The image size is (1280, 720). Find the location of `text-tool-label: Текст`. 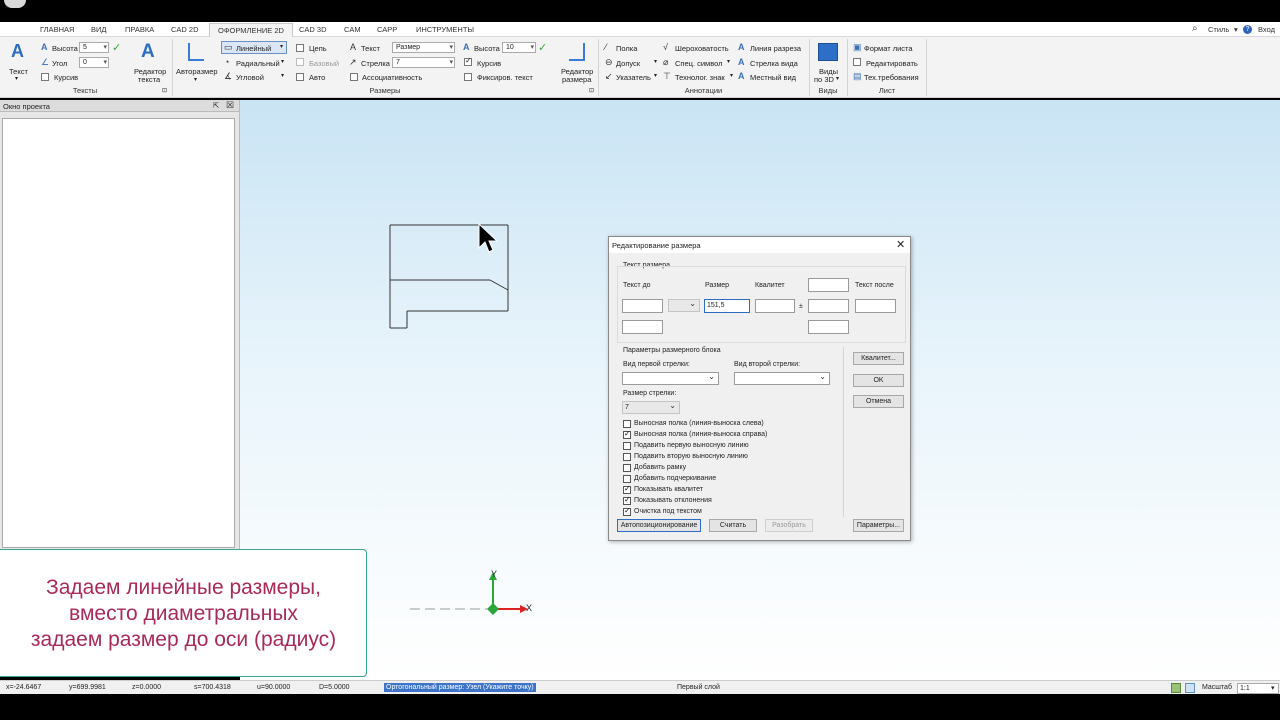

text-tool-label: Текст is located at coordinates (18, 71).